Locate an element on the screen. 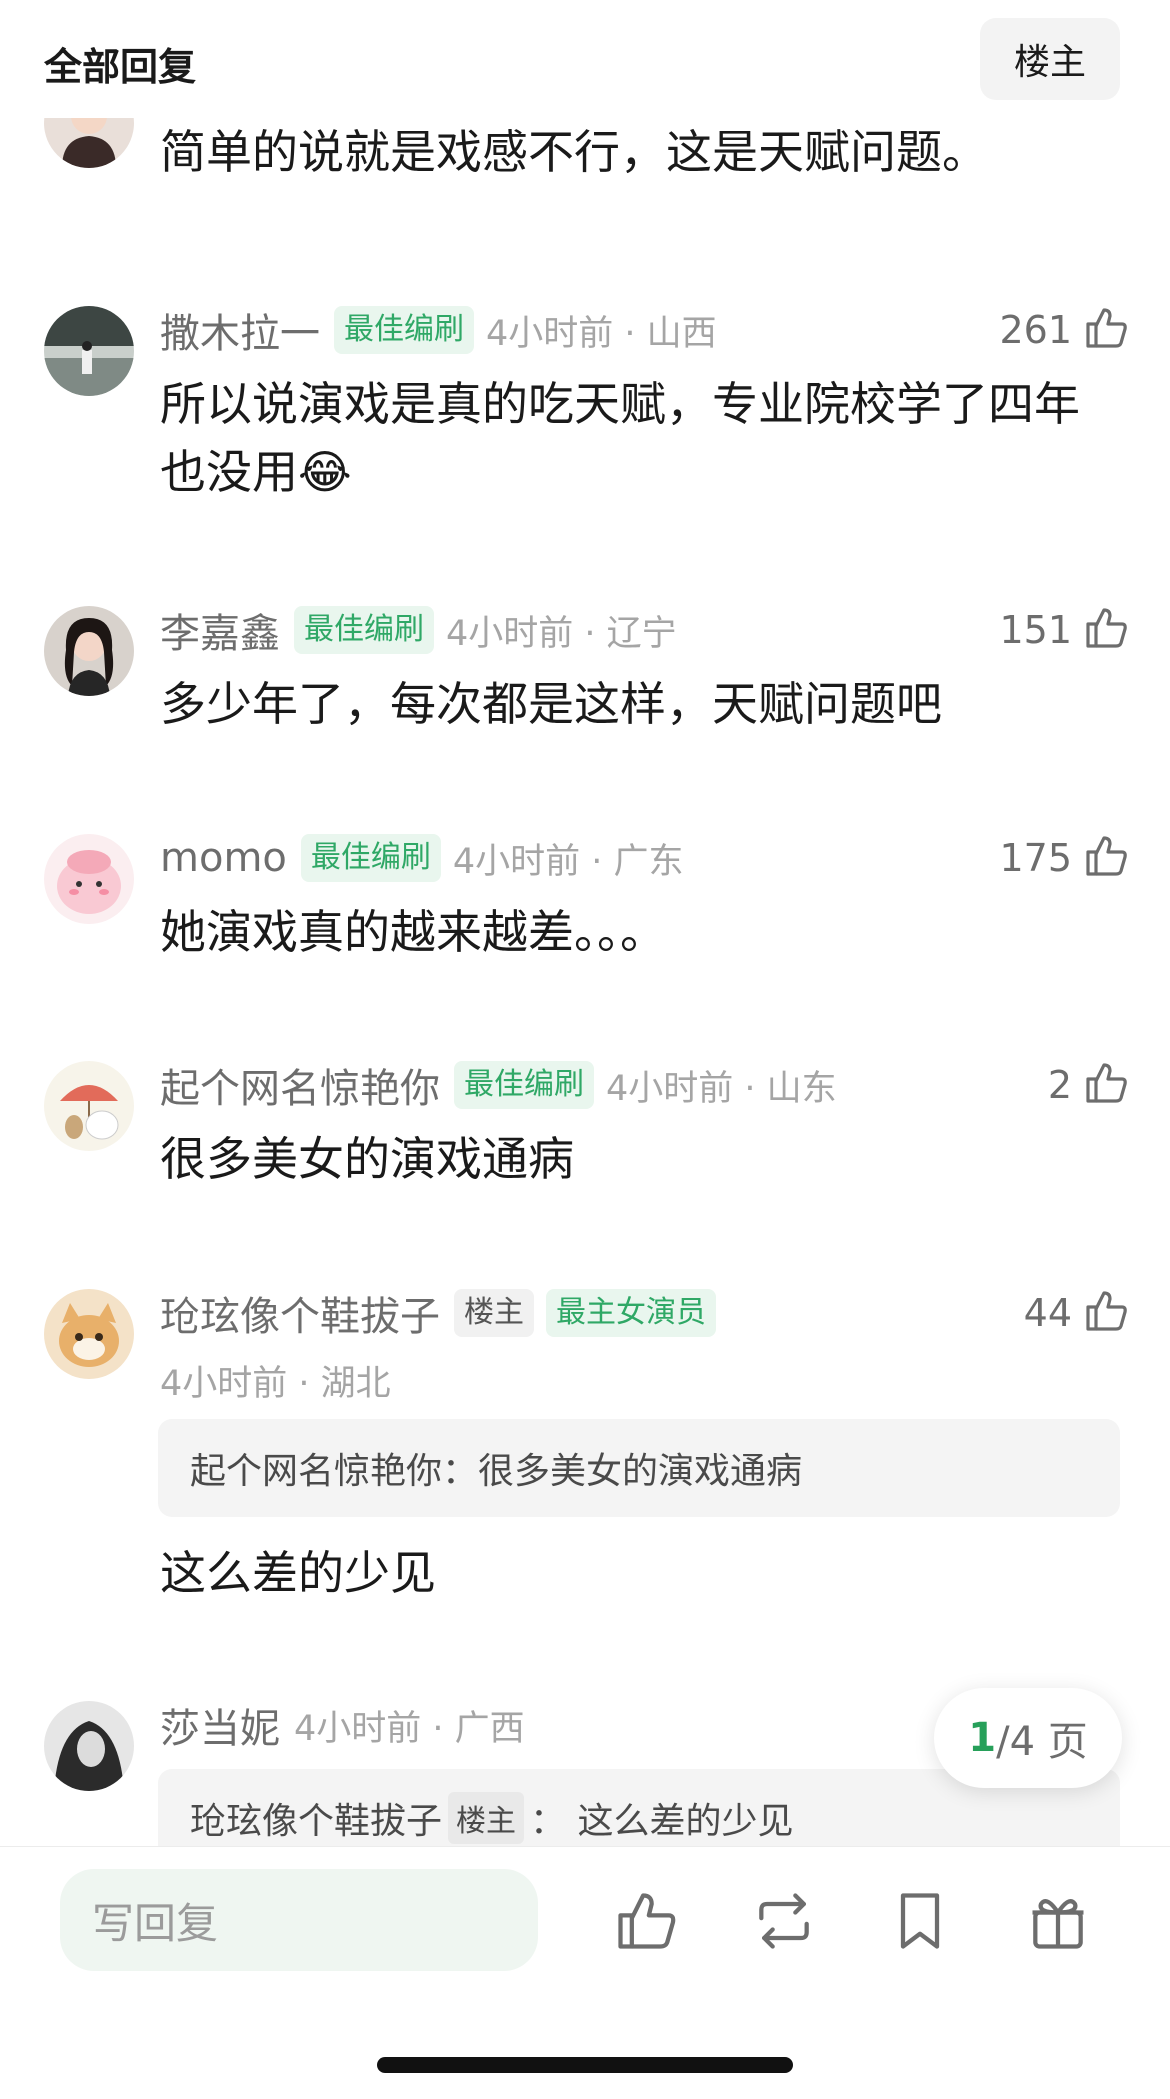  comment-meta: 李嘉鑫 最佳编刷 4小时前 · 辽宁 is located at coordinates (418, 630).